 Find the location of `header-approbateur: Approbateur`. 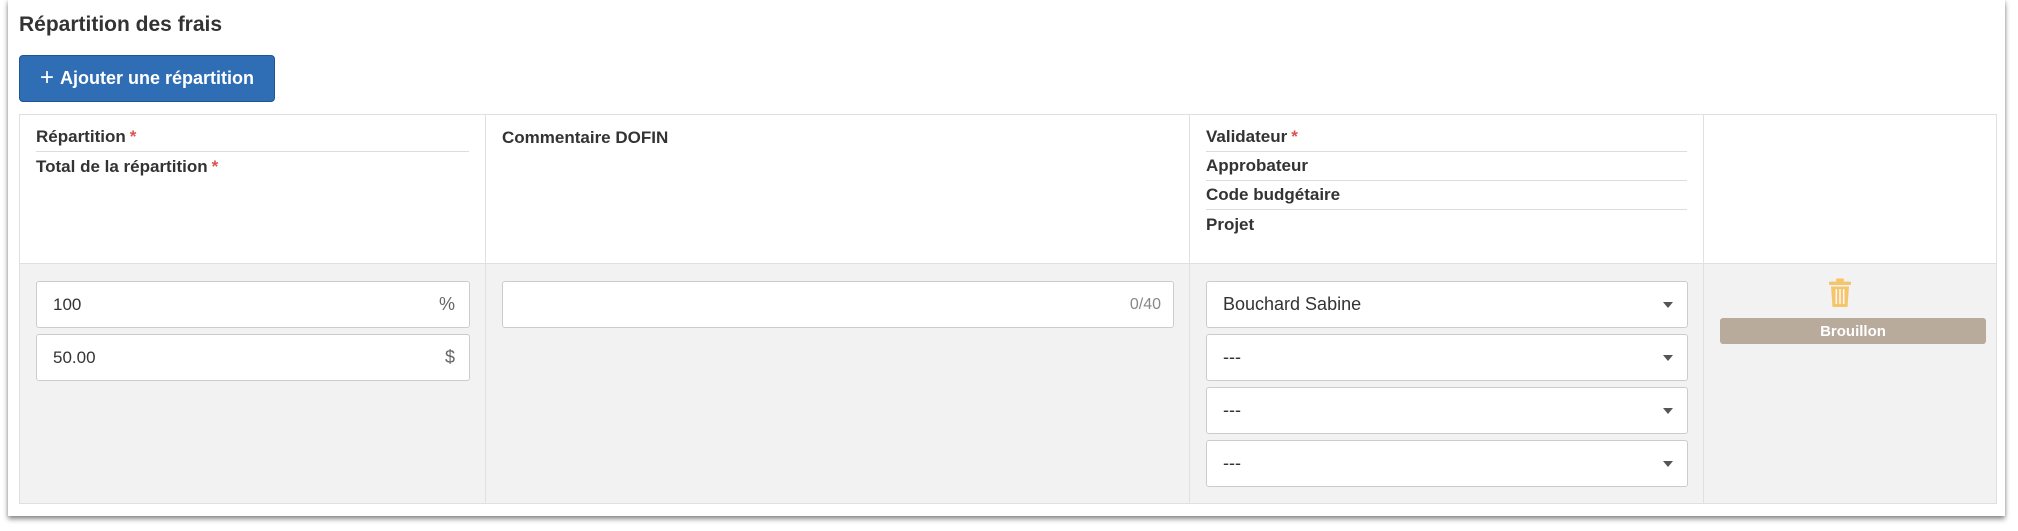

header-approbateur: Approbateur is located at coordinates (1446, 166).